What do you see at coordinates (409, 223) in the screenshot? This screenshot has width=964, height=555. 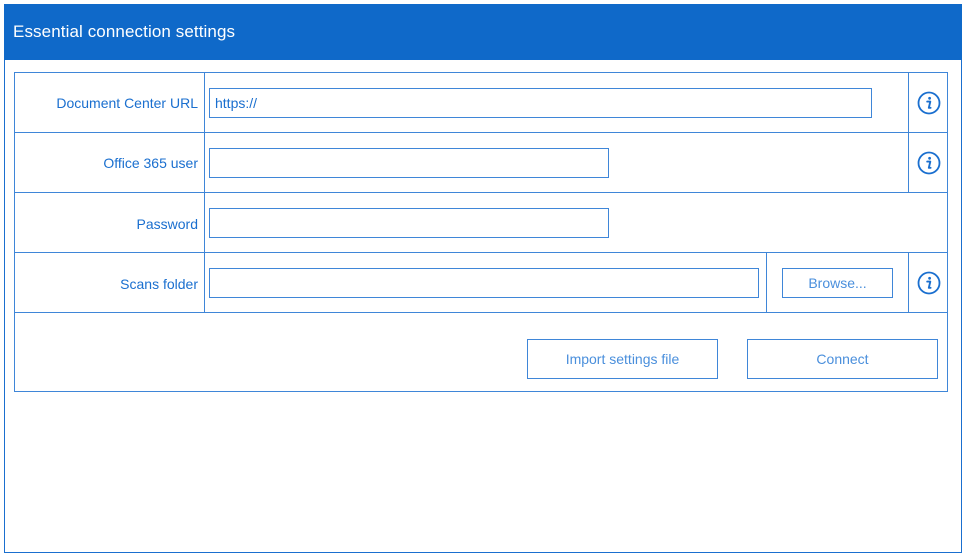 I see `password-input` at bounding box center [409, 223].